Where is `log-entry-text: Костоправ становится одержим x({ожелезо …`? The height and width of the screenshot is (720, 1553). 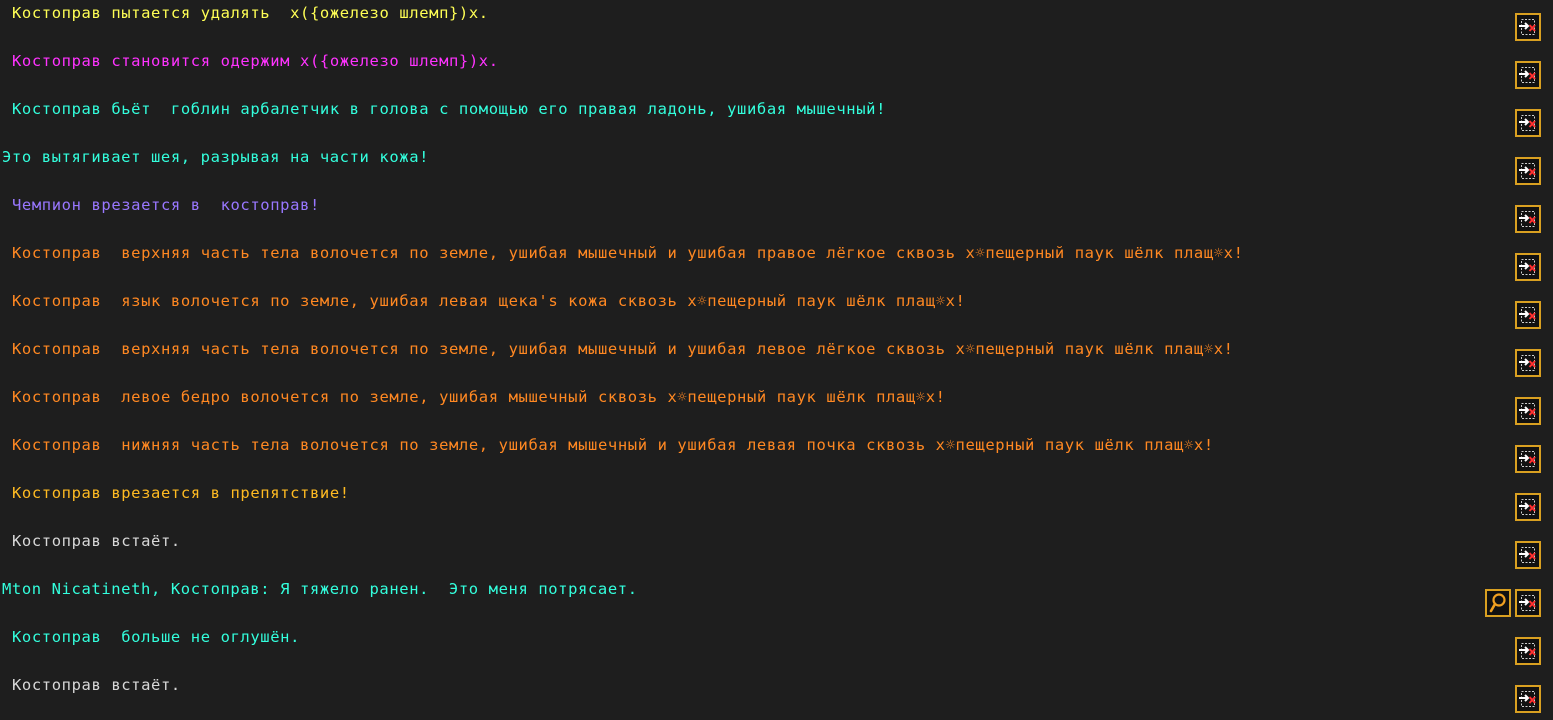 log-entry-text: Костоправ становится одержим x({ожелезо … is located at coordinates (255, 61).